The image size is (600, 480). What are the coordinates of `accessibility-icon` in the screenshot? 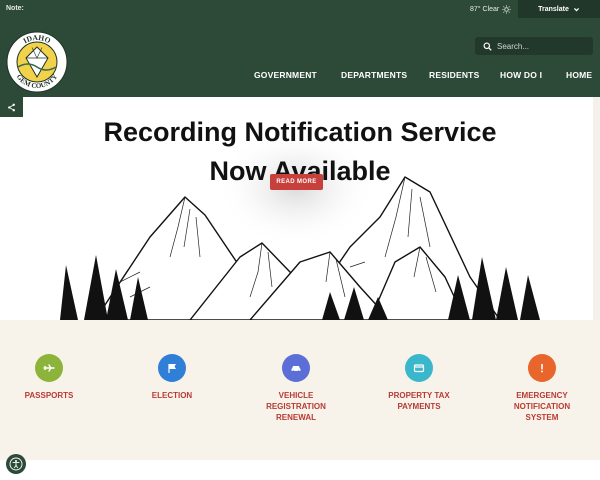 It's located at (16, 464).